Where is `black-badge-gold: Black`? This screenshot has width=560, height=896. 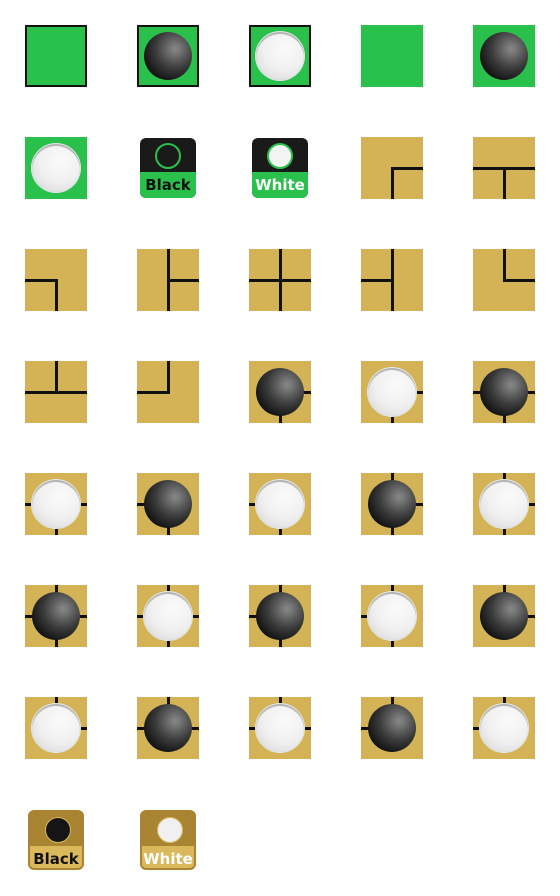 black-badge-gold: Black is located at coordinates (56, 840).